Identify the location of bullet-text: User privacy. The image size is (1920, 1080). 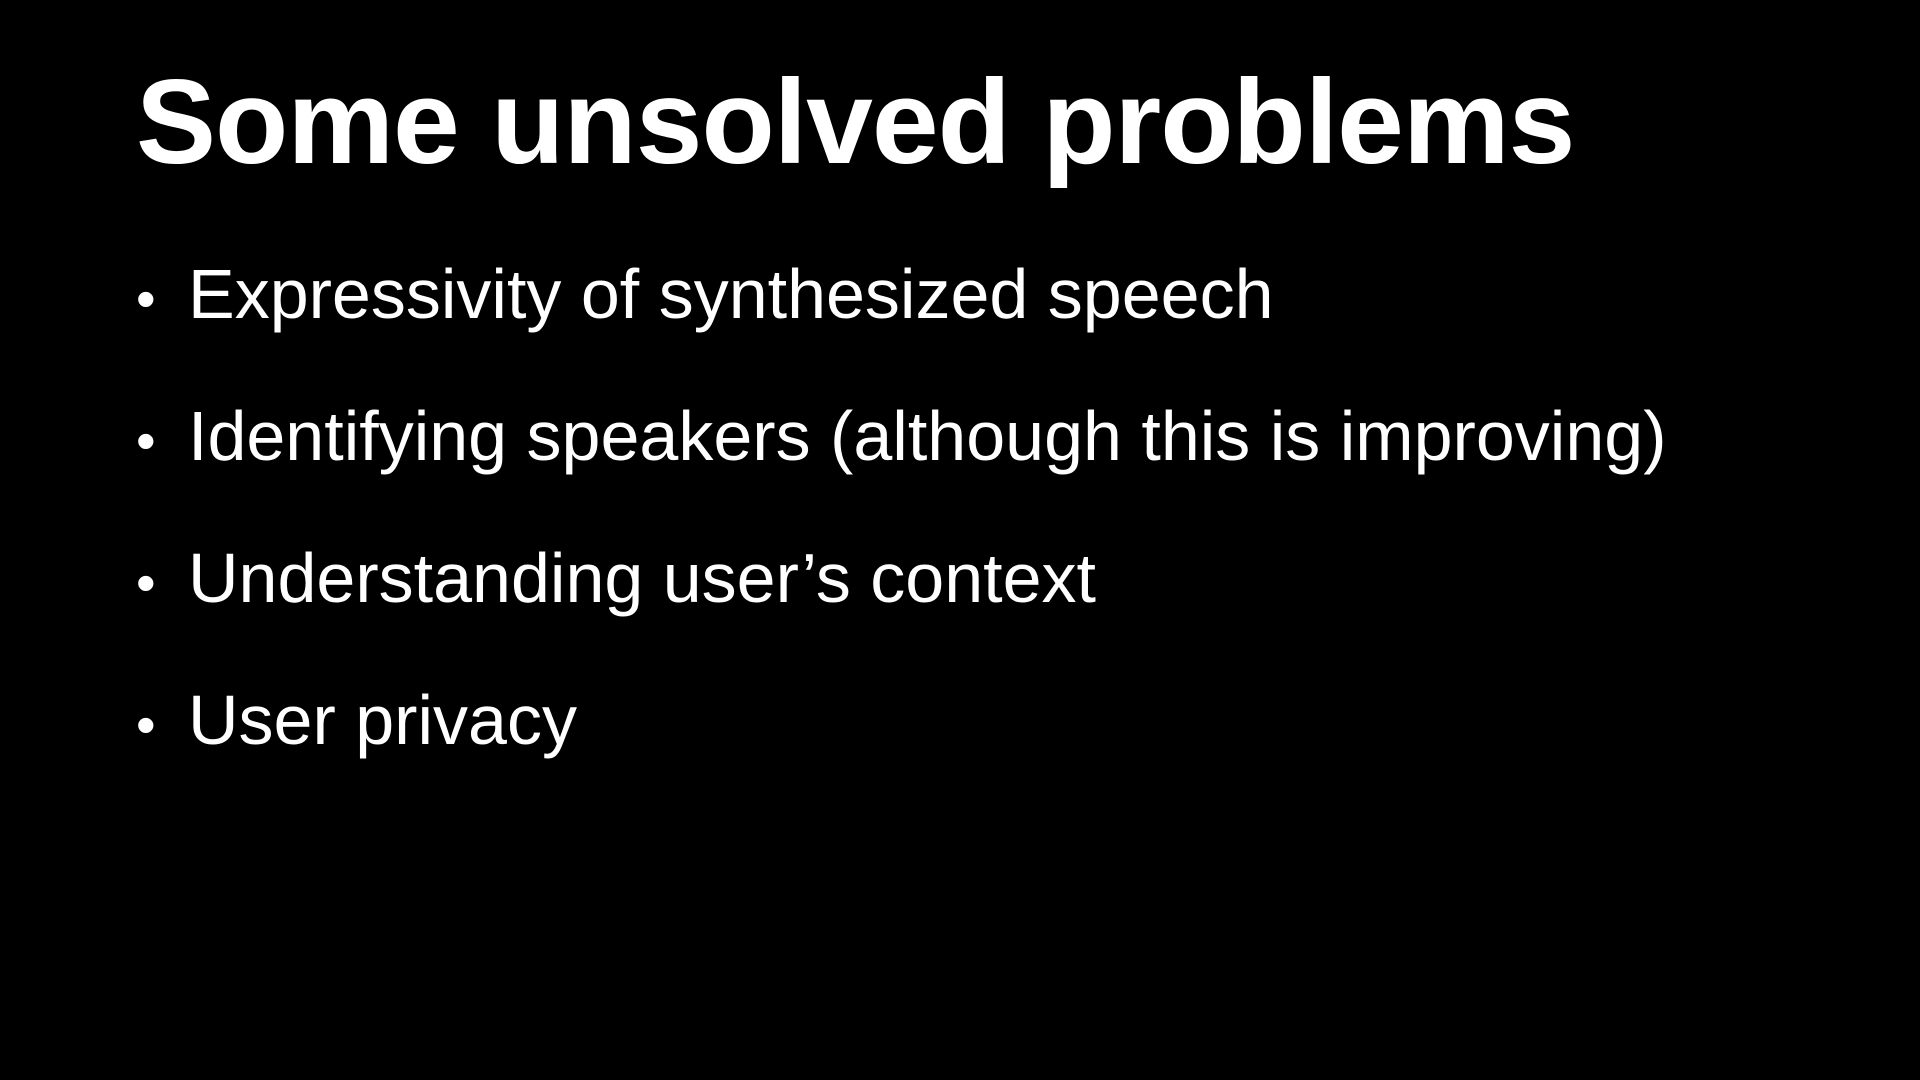
(382, 720).